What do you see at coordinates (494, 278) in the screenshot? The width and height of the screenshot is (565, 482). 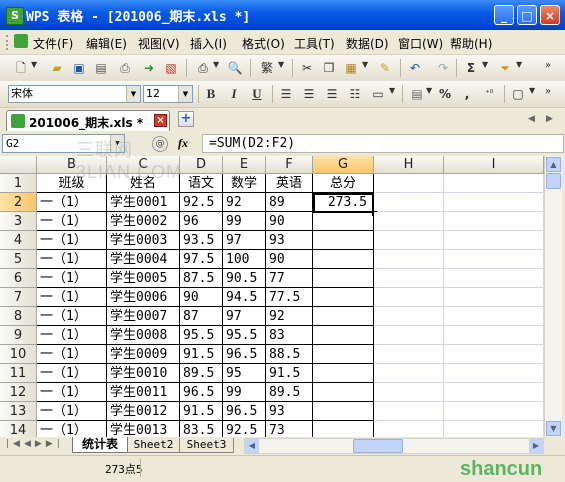 I see `cell-i6` at bounding box center [494, 278].